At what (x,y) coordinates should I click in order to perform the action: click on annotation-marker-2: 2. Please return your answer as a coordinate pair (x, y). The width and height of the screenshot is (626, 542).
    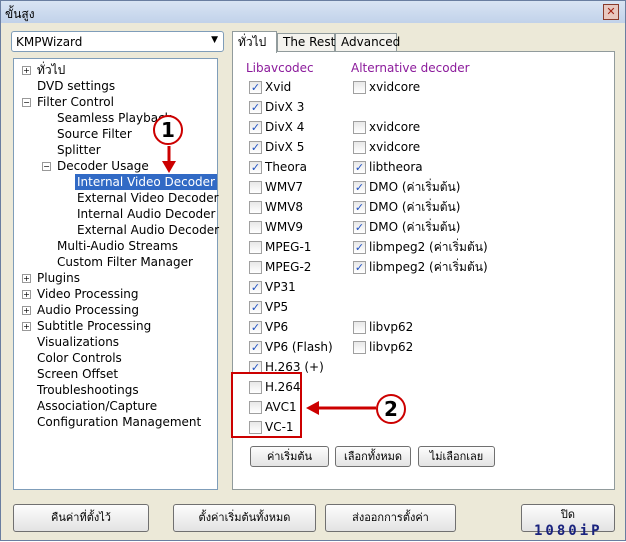
    Looking at the image, I should click on (391, 409).